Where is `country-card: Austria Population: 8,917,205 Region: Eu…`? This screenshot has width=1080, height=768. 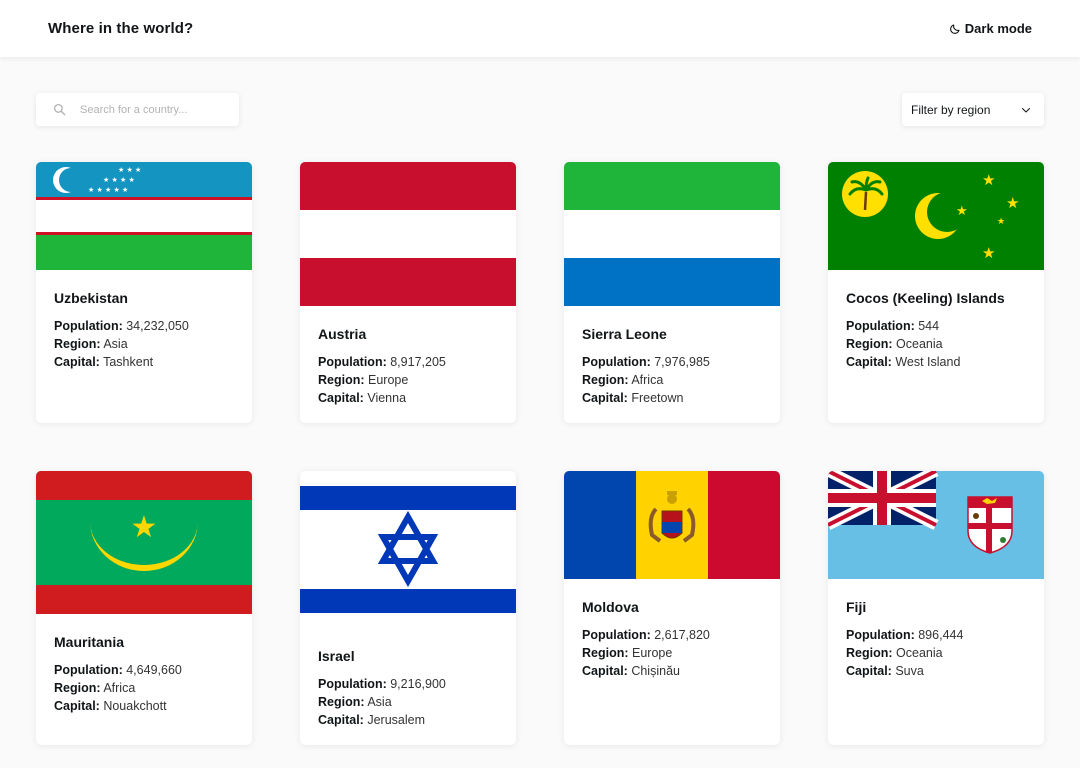
country-card: Austria Population: 8,917,205 Region: Eu… is located at coordinates (408, 292).